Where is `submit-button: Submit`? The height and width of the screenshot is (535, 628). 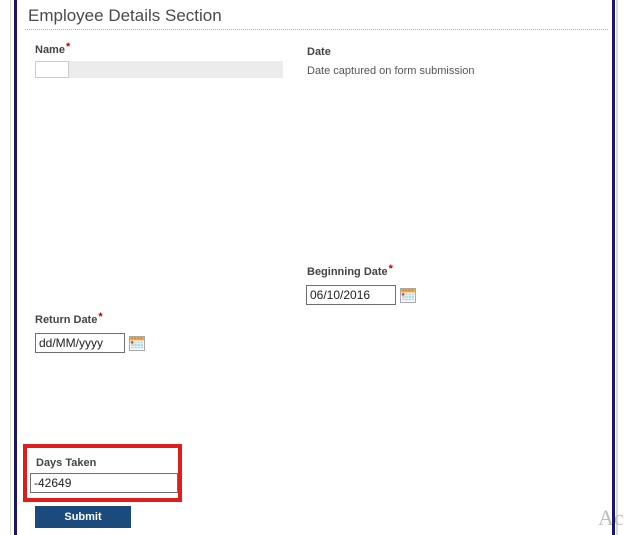 submit-button: Submit is located at coordinates (83, 517).